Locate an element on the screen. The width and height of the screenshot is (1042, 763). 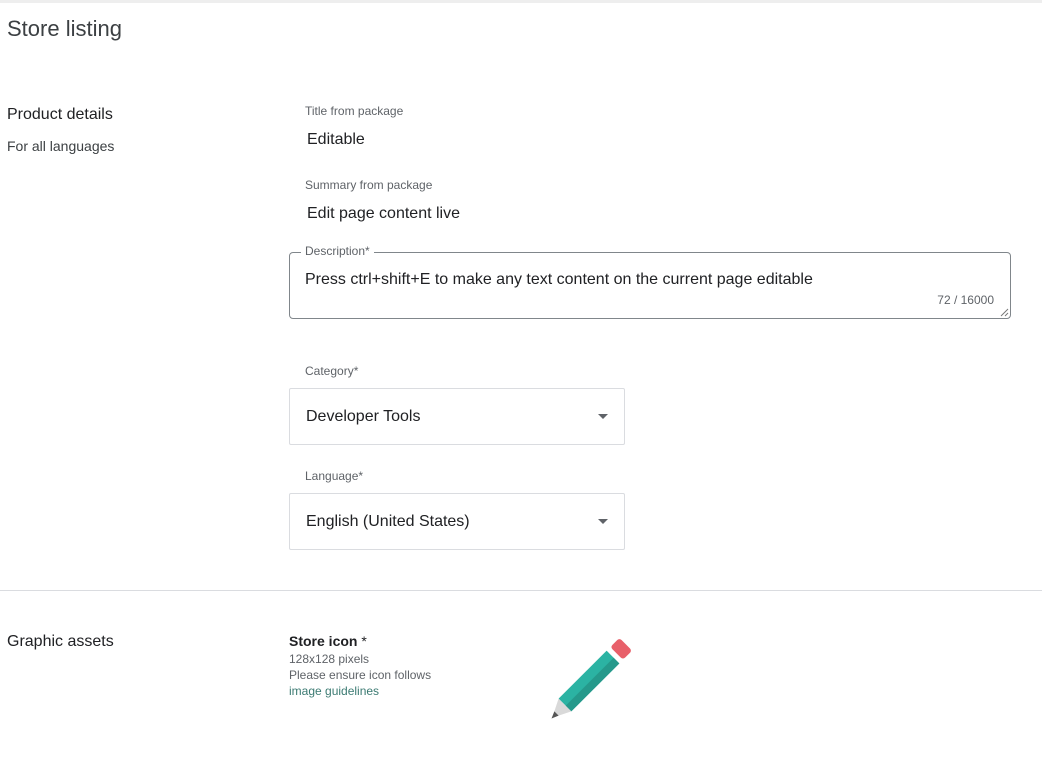
graphic-assets-heading: Graphic assets is located at coordinates (60, 641).